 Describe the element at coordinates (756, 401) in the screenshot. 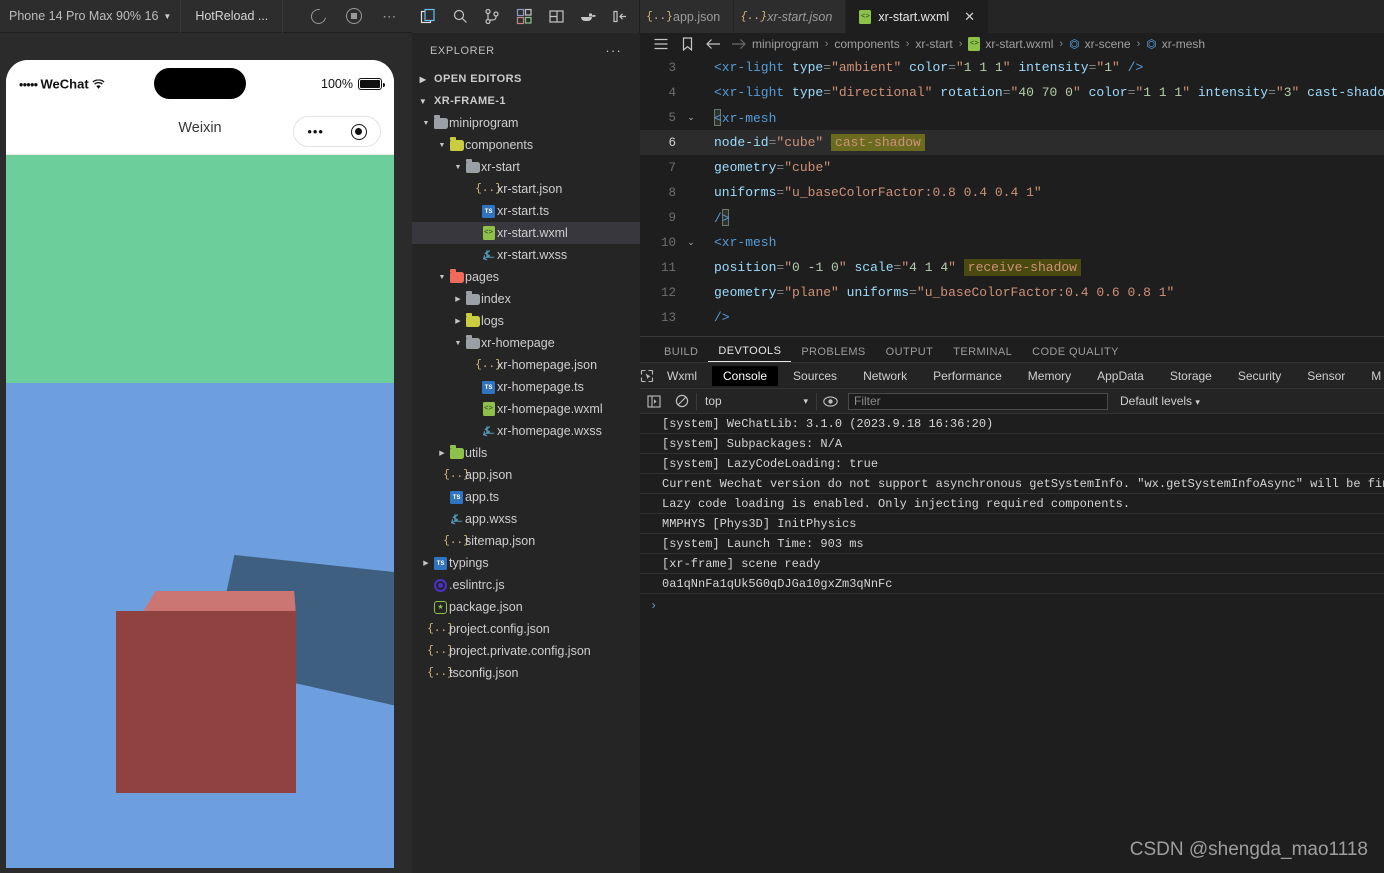

I see `console-context-selector: top ▾` at that location.